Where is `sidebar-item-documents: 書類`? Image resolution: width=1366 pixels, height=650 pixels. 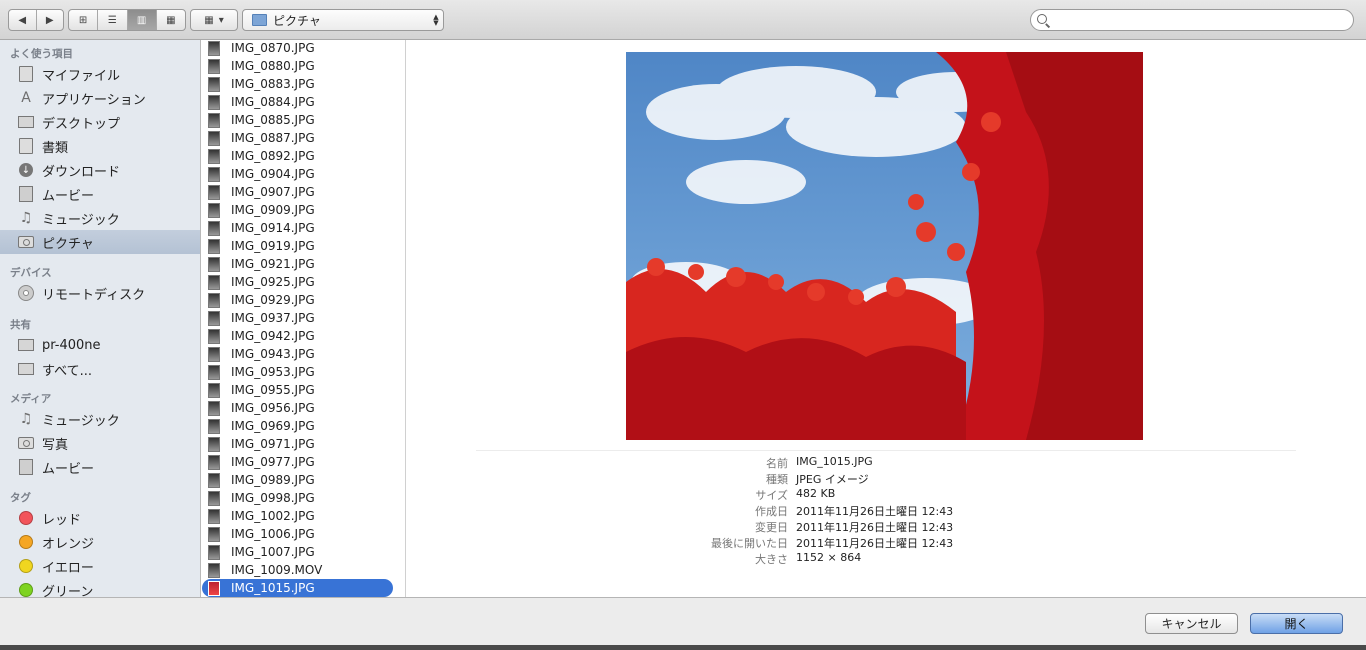
sidebar-item-documents: 書類 is located at coordinates (100, 146).